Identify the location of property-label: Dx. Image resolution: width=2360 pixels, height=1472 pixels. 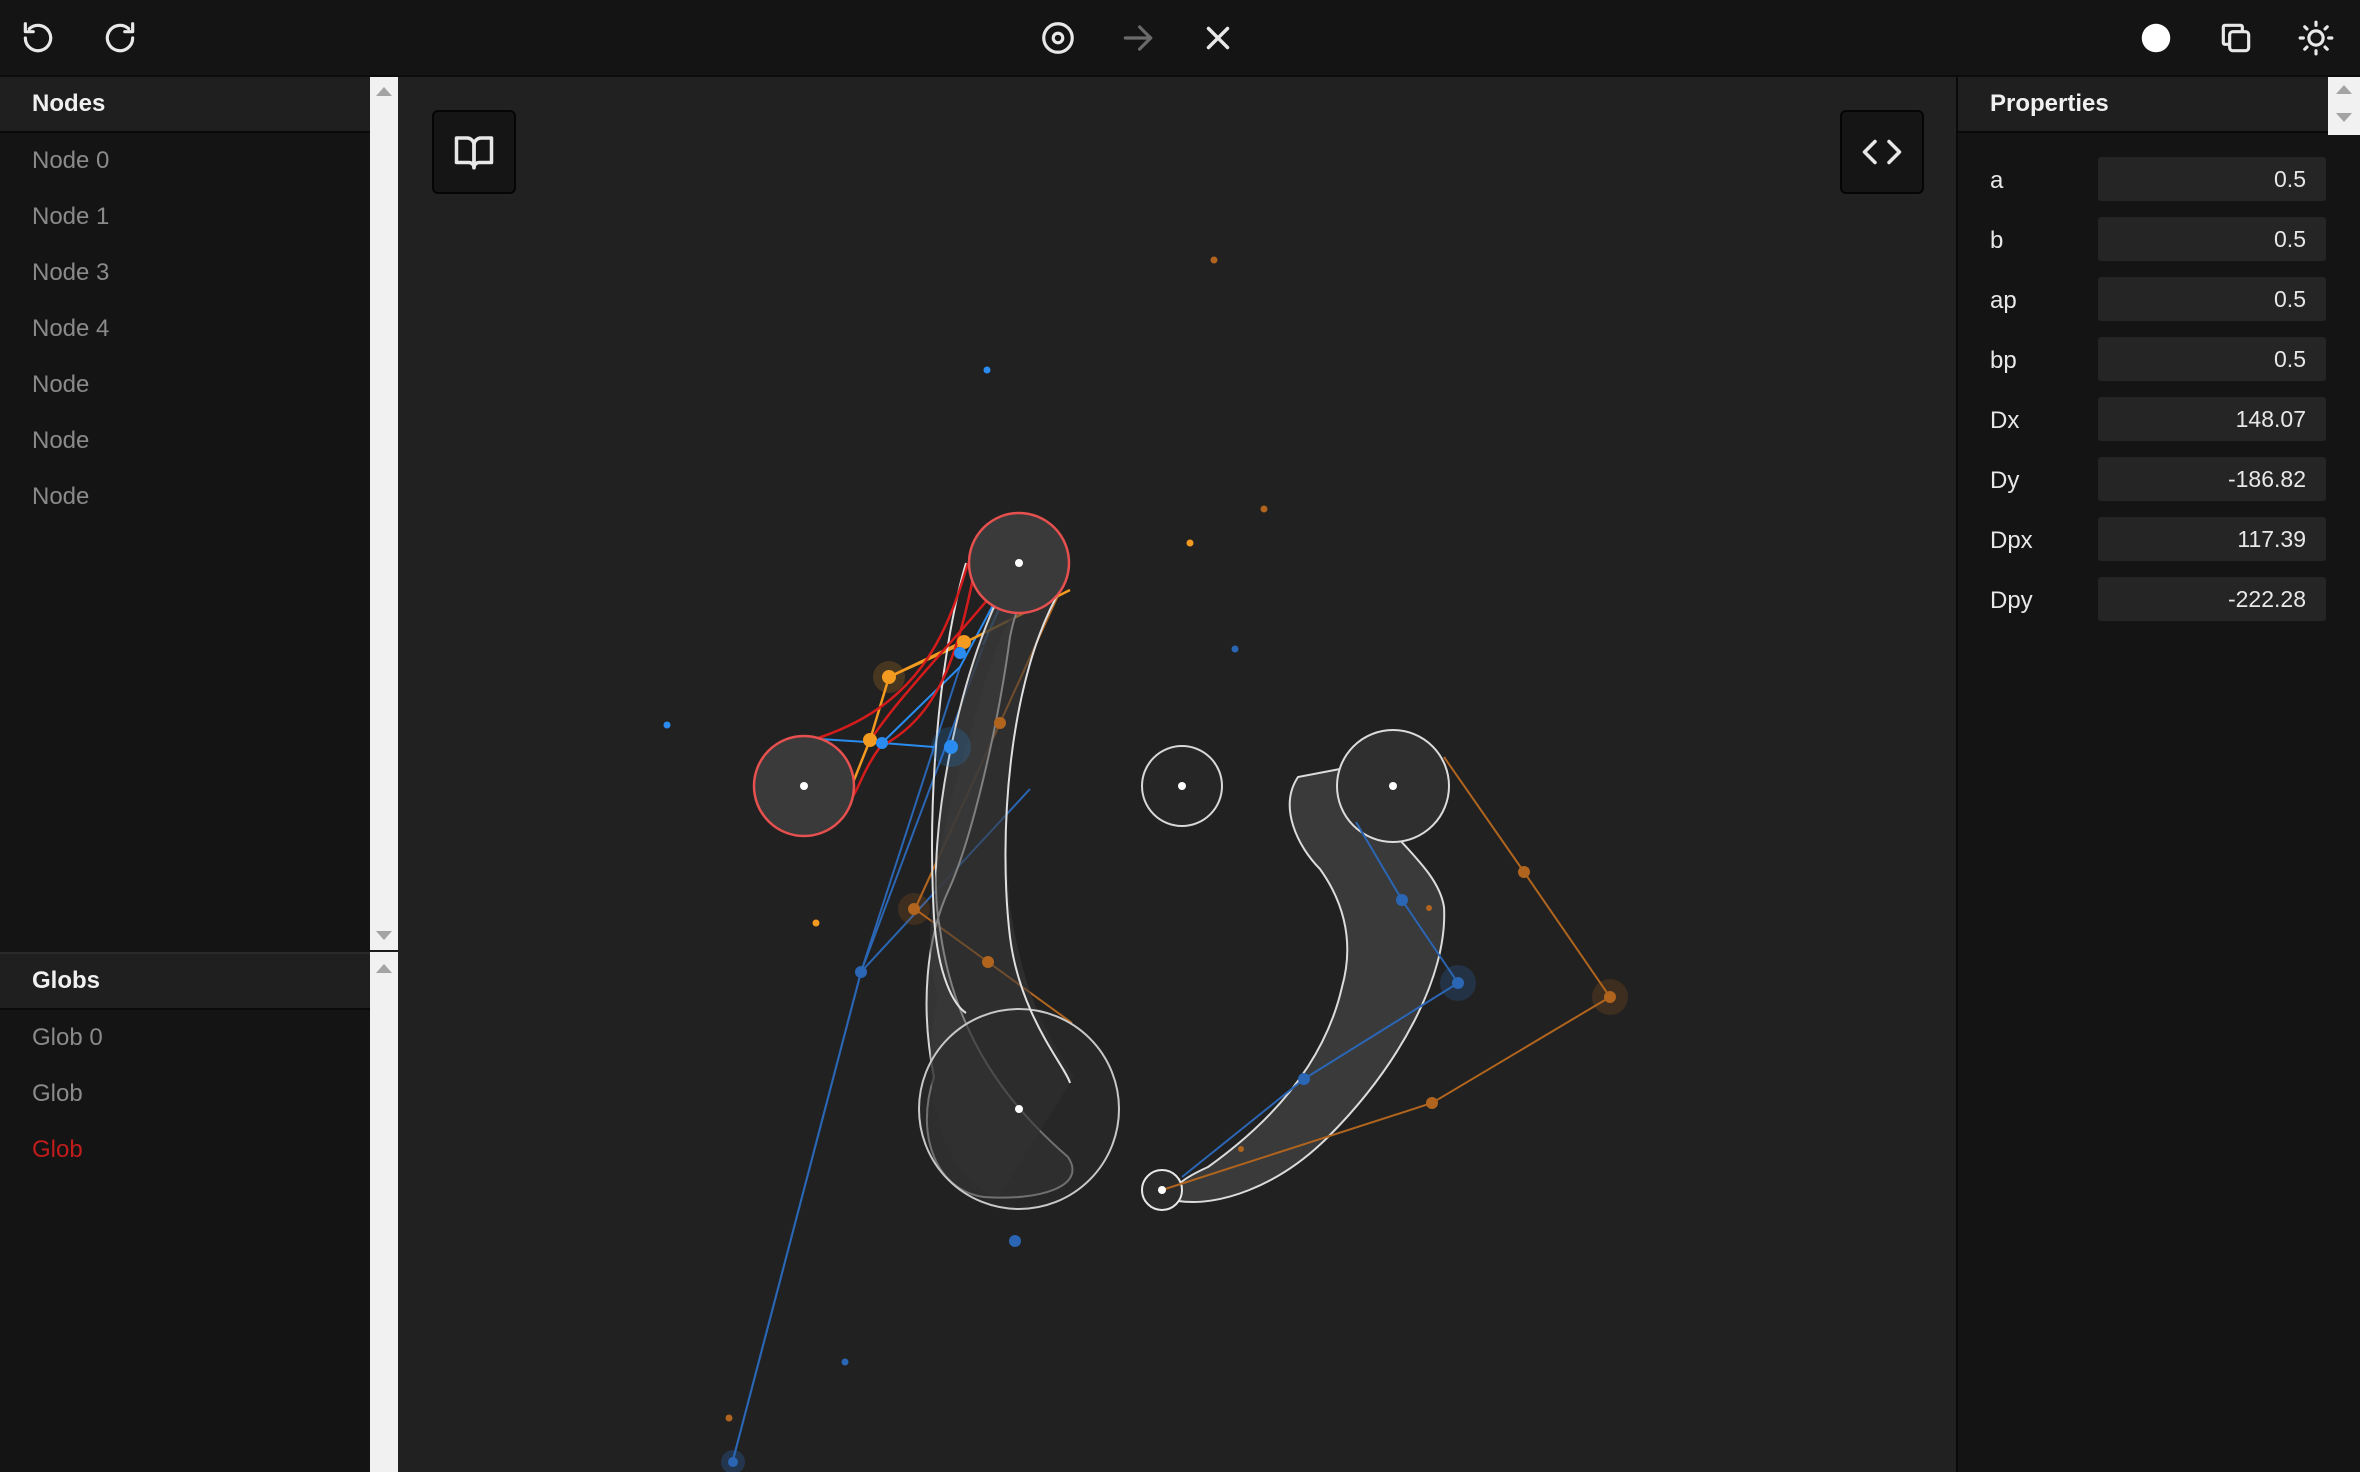
(2005, 420).